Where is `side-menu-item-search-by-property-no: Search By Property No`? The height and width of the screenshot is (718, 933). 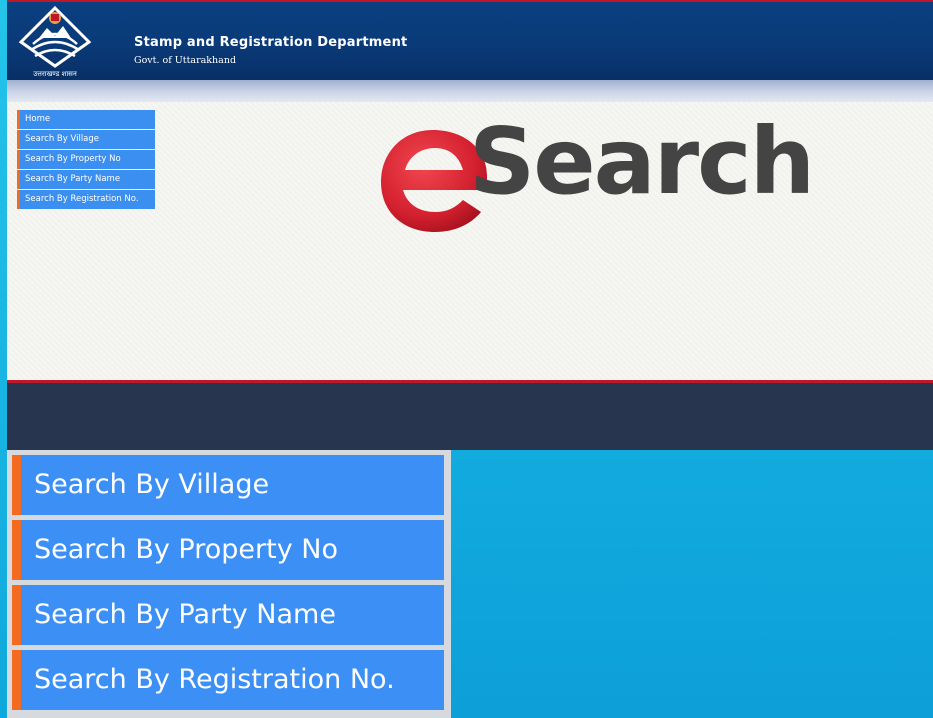 side-menu-item-search-by-property-no: Search By Property No is located at coordinates (86, 159).